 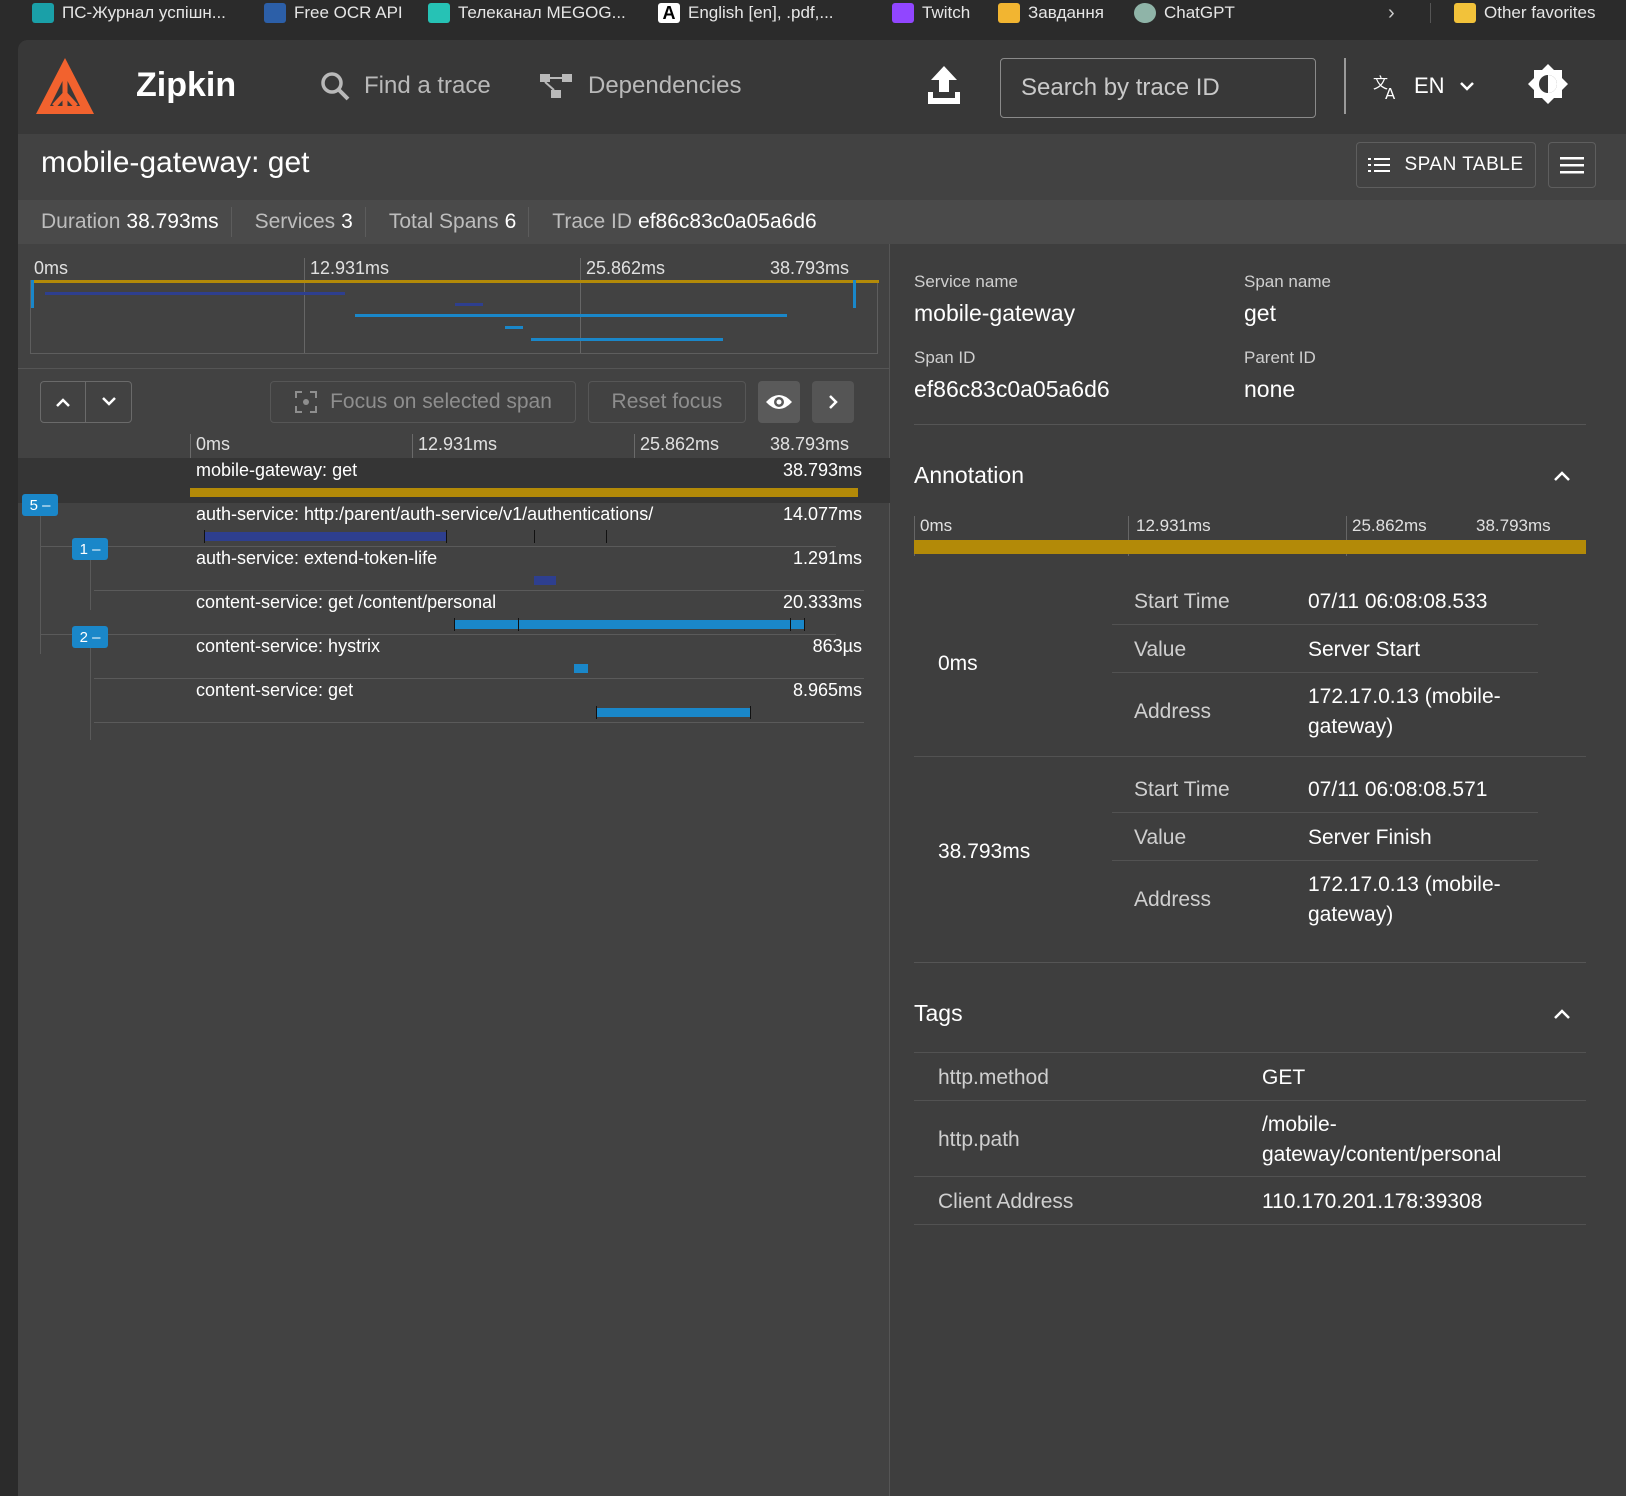 I want to click on annotation-tick: 38.793ms, so click(x=1513, y=525).